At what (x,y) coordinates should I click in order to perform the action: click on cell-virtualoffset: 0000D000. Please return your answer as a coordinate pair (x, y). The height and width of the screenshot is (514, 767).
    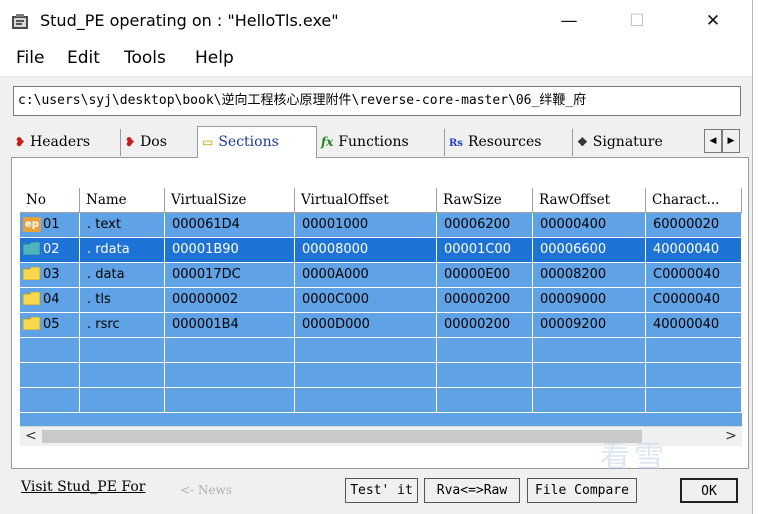
    Looking at the image, I should click on (366, 325).